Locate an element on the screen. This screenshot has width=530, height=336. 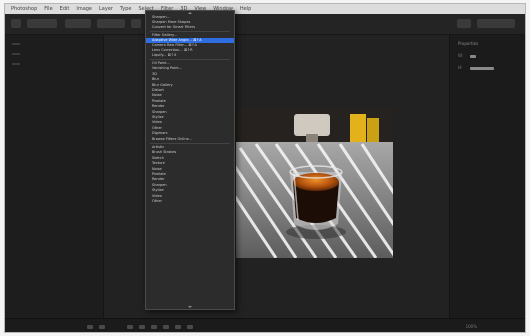
menu-item: Brush Strokes is located at coordinates (190, 152).